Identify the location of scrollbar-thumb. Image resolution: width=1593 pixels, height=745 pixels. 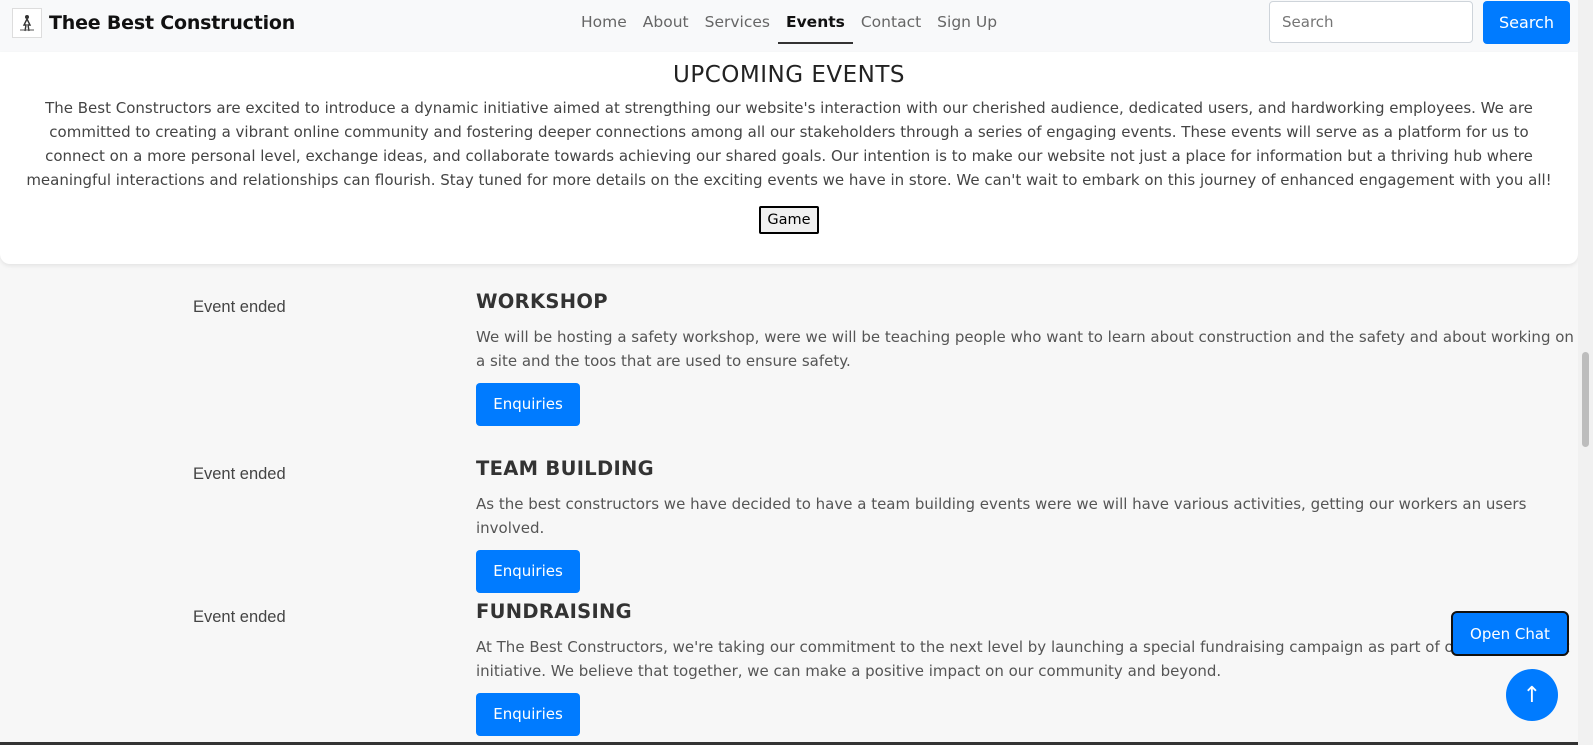
(1585, 399).